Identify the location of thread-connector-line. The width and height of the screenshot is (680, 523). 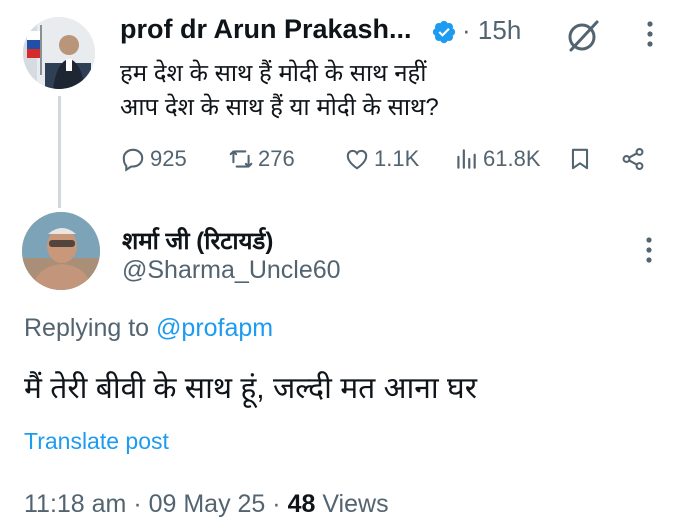
(59, 152).